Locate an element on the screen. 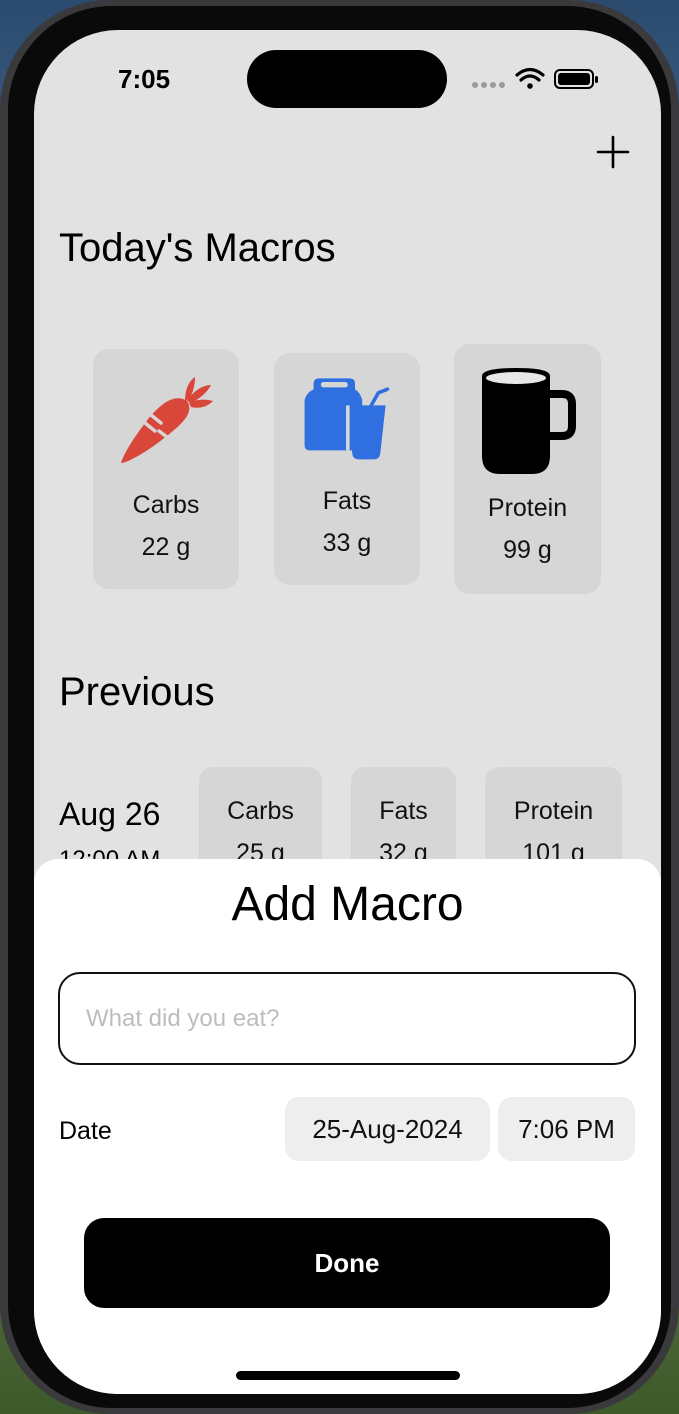 The height and width of the screenshot is (1414, 679). mug-icon is located at coordinates (529, 421).